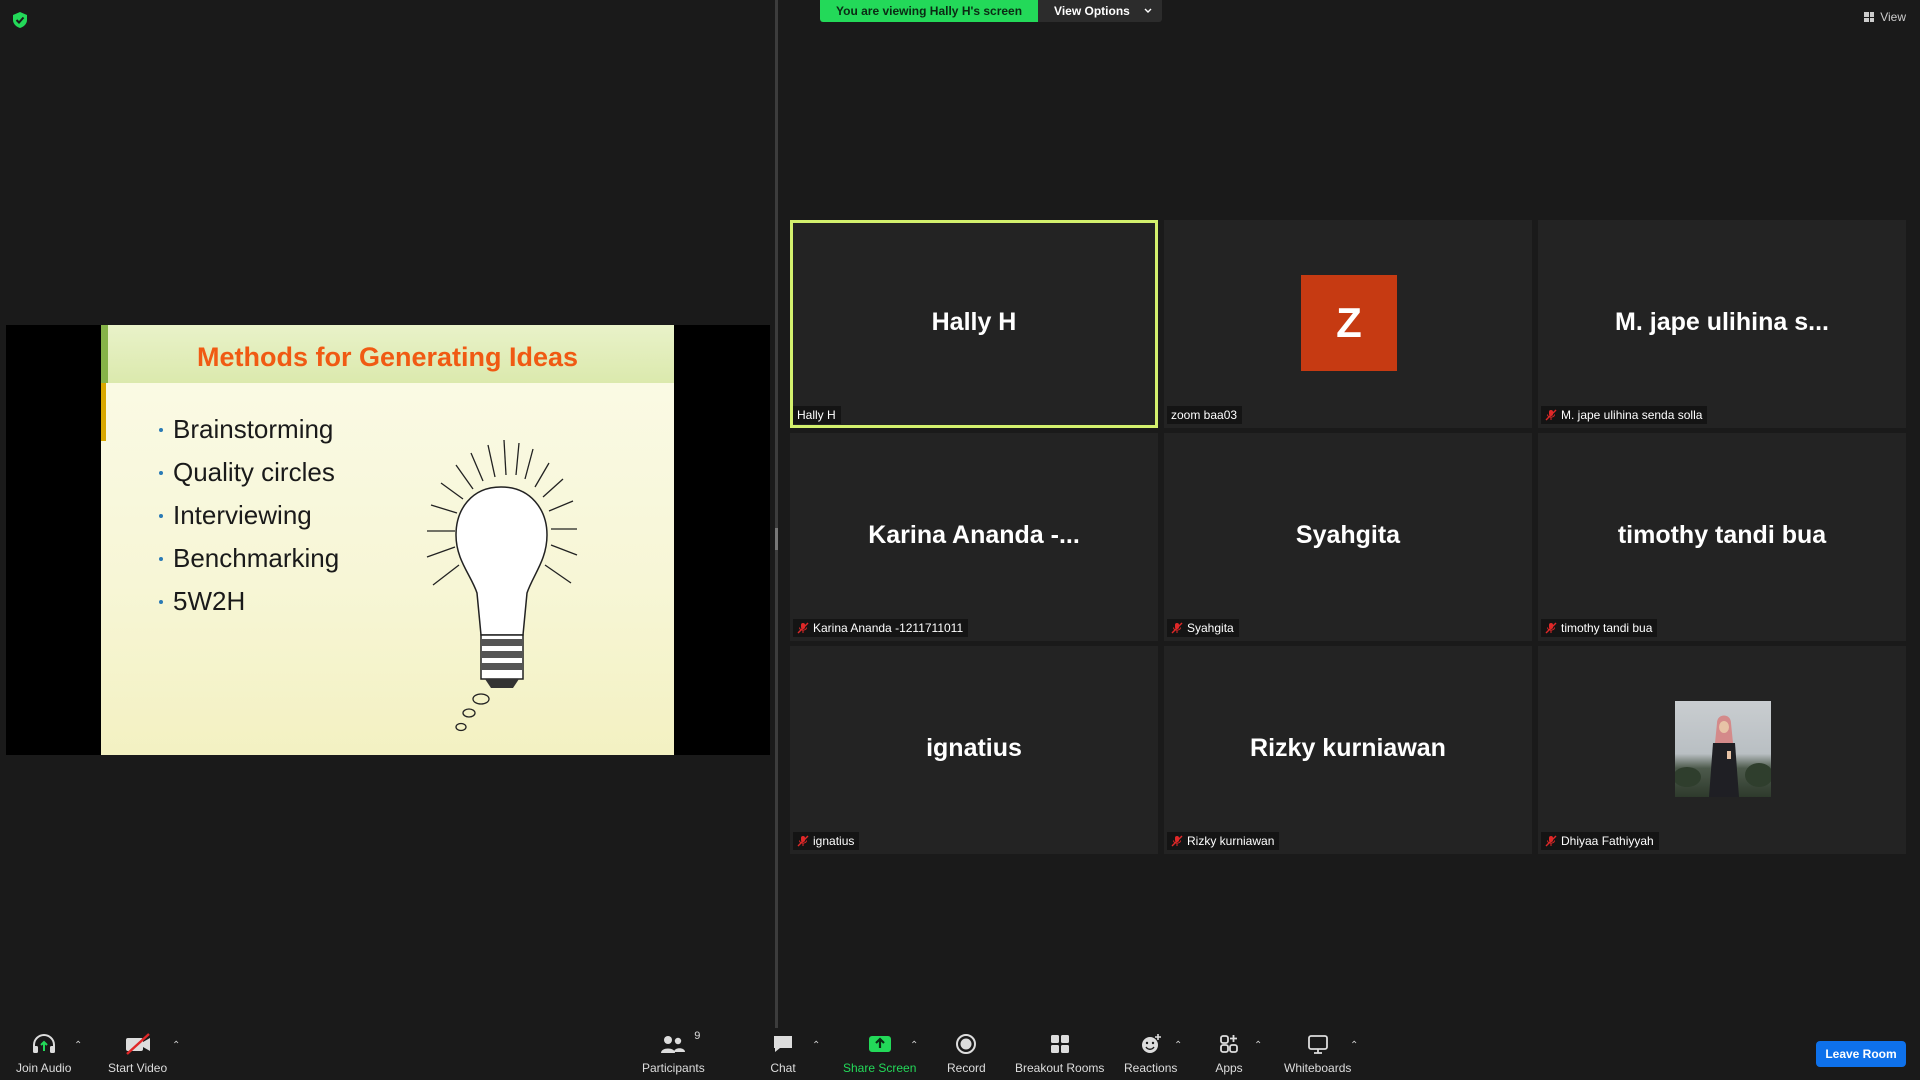 This screenshot has width=1920, height=1080. Describe the element at coordinates (817, 415) in the screenshot. I see `participant-name-label: Hally H` at that location.